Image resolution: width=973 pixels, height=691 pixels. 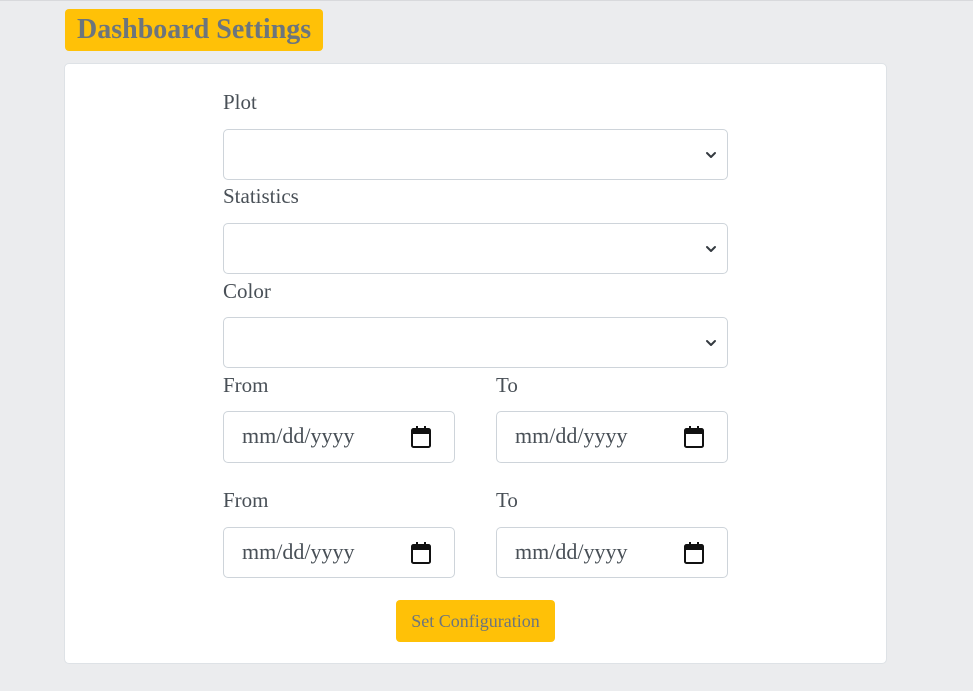 I want to click on to-date-label-2: To, so click(x=507, y=500).